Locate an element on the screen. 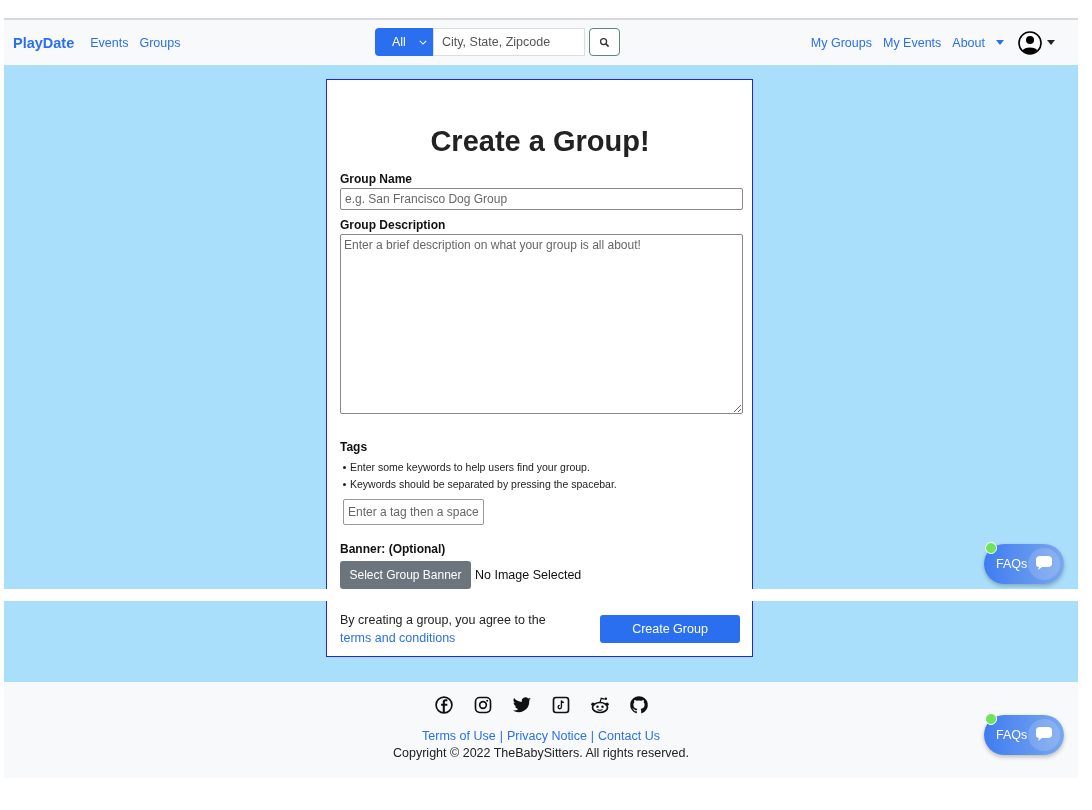 This screenshot has height=810, width=1092. form-title: Create a Group! is located at coordinates (540, 141).